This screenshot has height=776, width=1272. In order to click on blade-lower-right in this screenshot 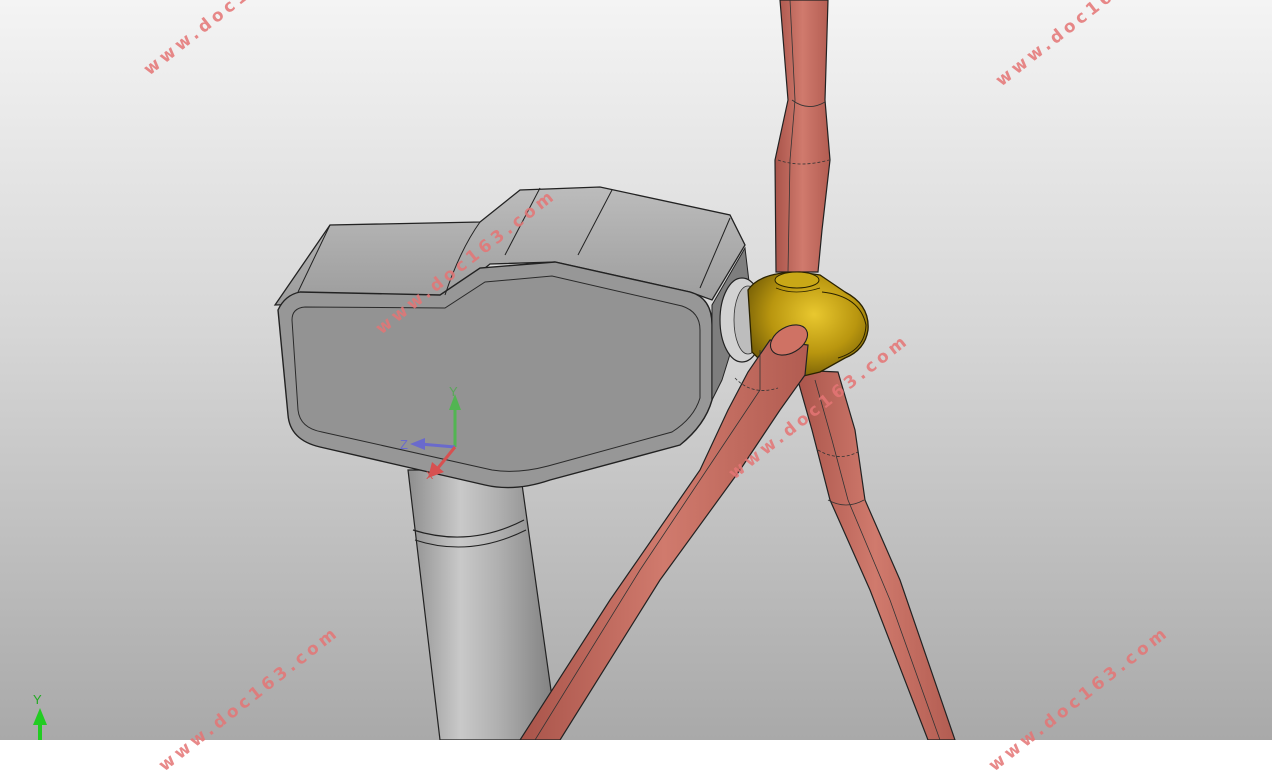, I will do `click(875, 554)`.